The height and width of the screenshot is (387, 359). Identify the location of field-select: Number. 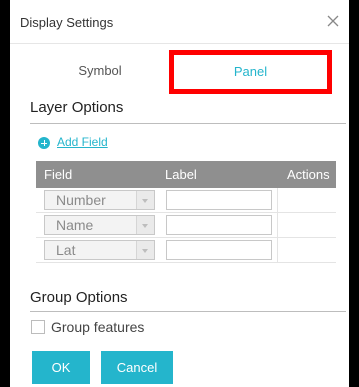
(99, 200).